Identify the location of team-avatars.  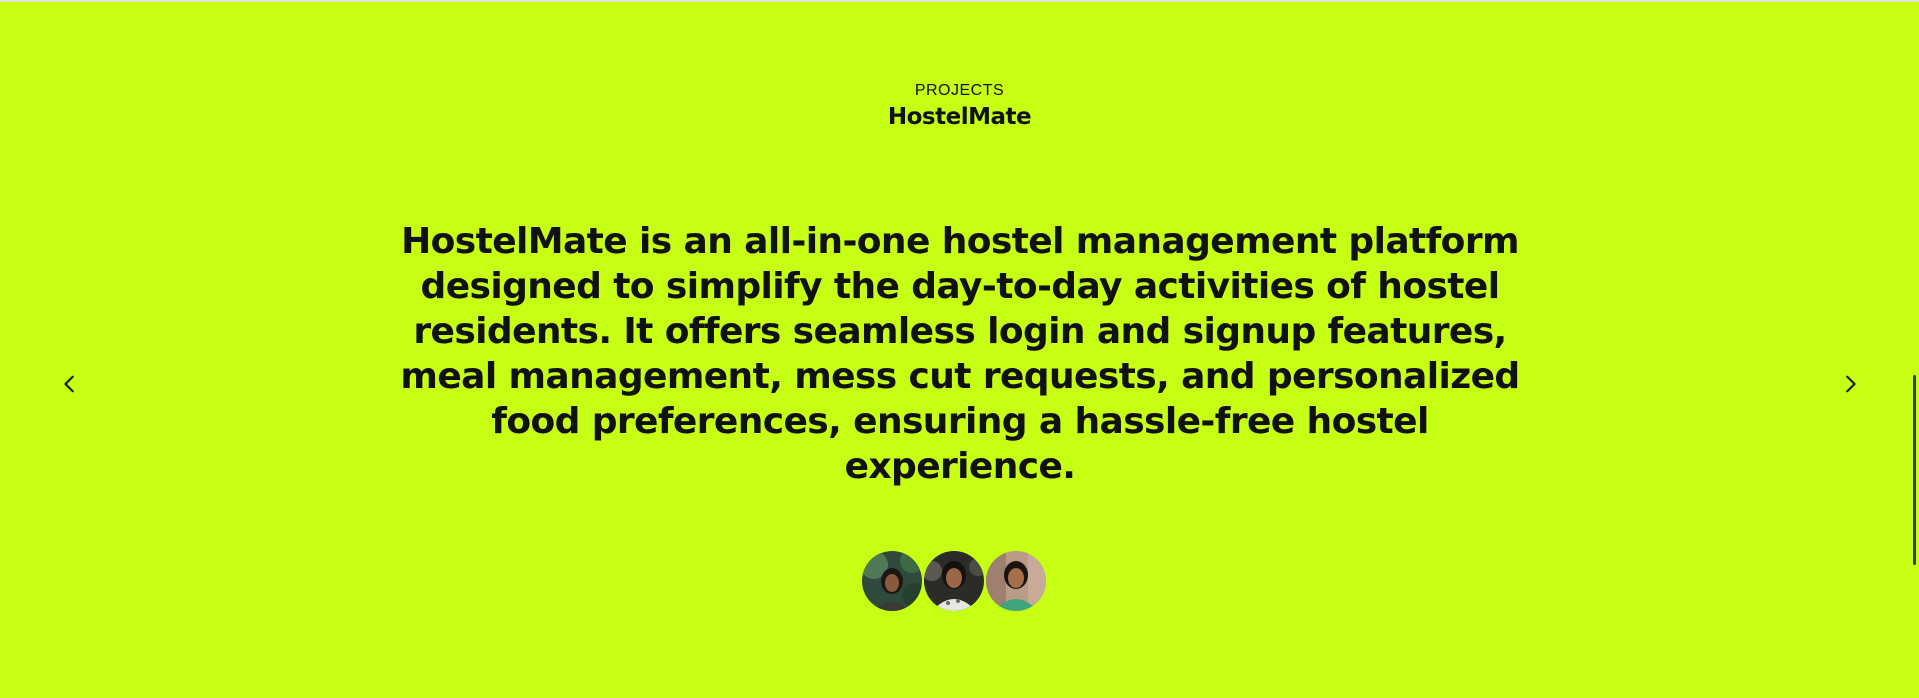
(954, 581).